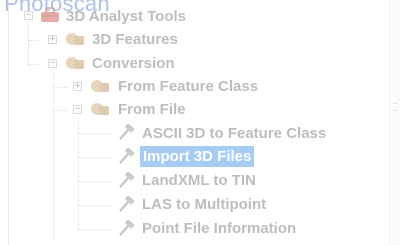 The height and width of the screenshot is (245, 403). I want to click on scrollbar-grip, so click(395, 107).